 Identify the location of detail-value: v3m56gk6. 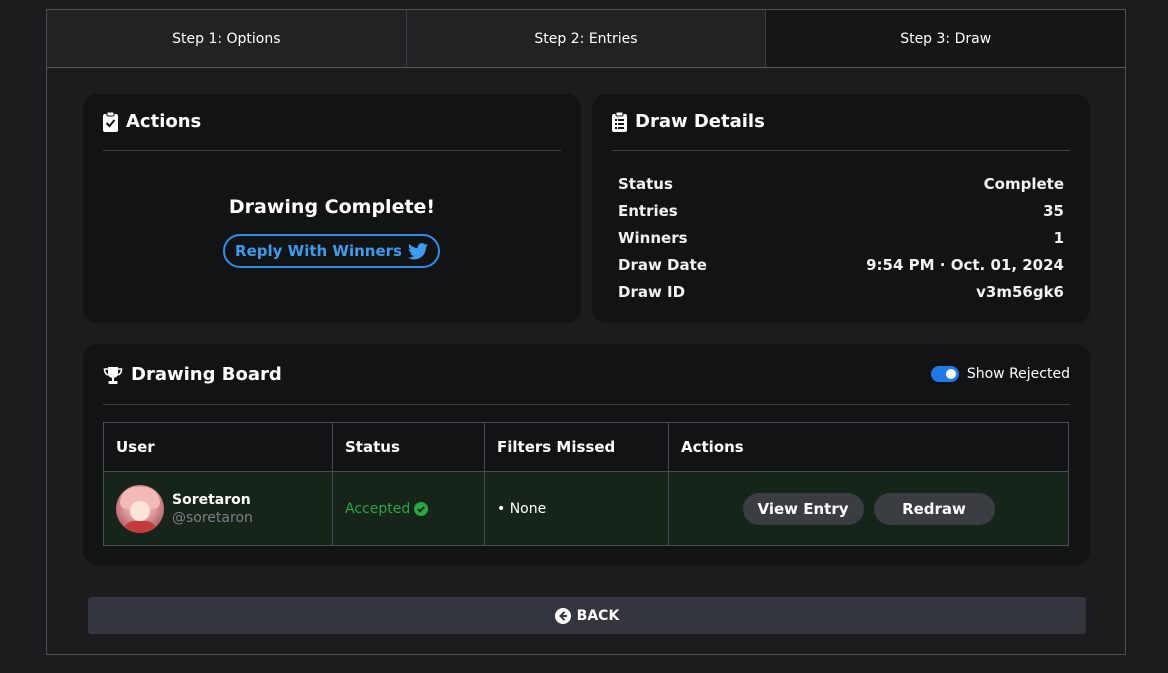
(1020, 291).